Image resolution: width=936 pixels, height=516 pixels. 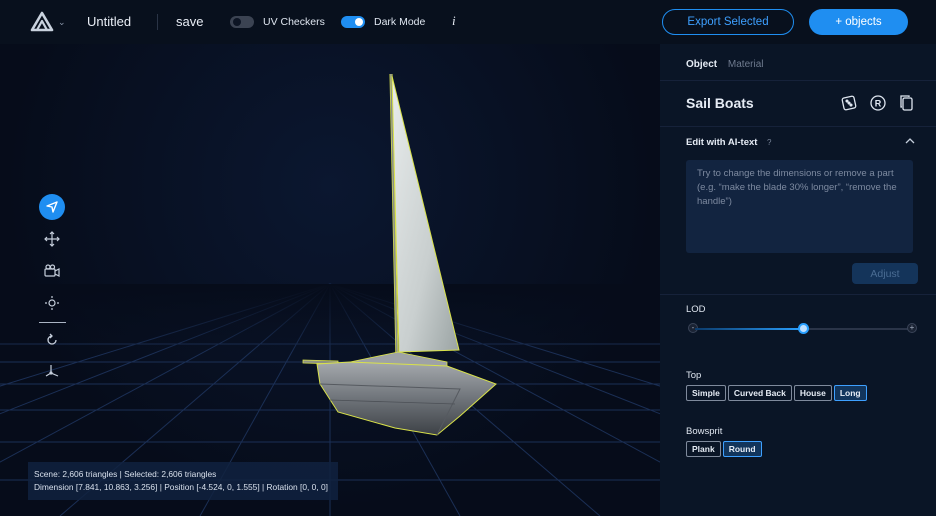 I want to click on sailboat-model, so click(x=399, y=254).